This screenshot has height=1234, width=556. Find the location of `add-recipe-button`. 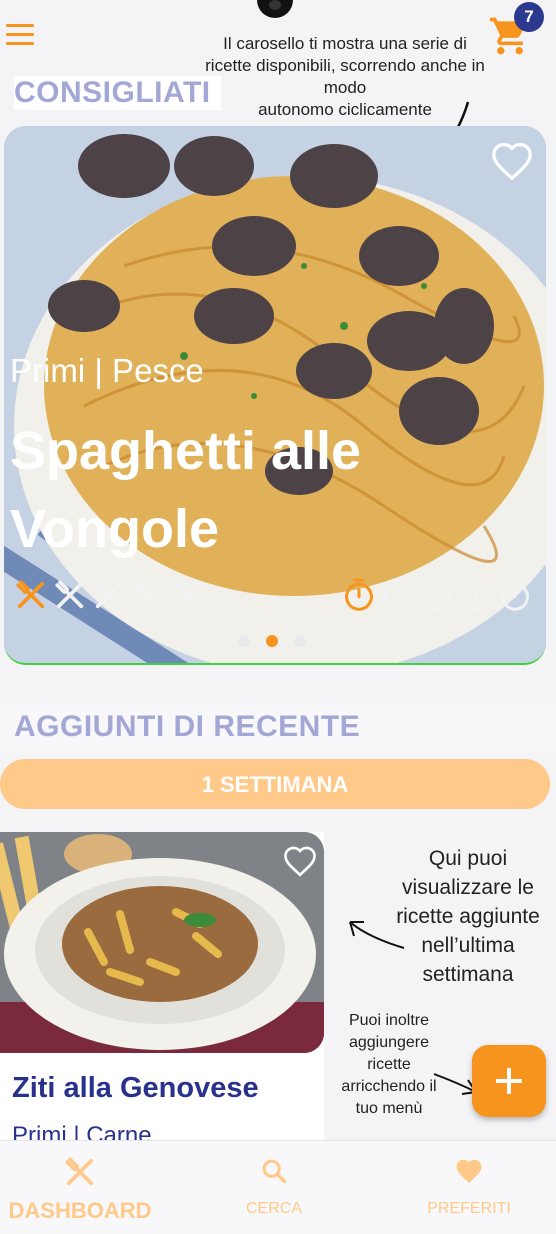

add-recipe-button is located at coordinates (509, 1081).